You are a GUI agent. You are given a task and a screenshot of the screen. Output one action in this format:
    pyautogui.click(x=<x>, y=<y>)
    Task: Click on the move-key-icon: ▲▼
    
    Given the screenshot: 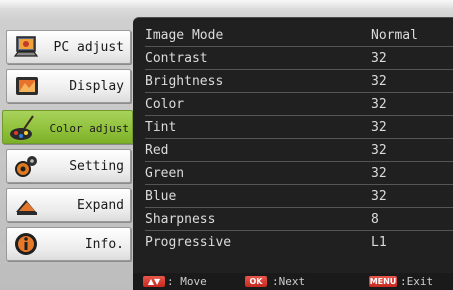 What is the action you would take?
    pyautogui.click(x=154, y=281)
    